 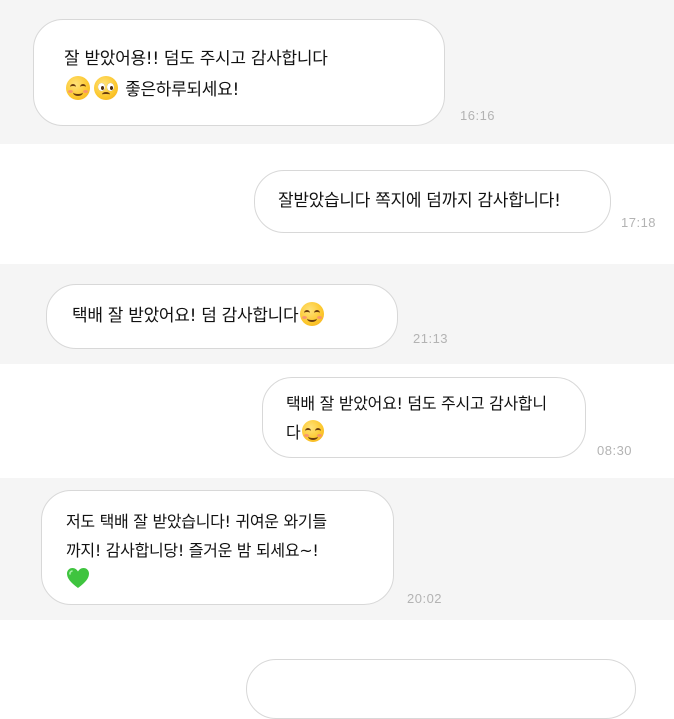 I want to click on message-text-line: 잘 받았어용!! 덤도 주시고 감사합니다, so click(x=196, y=59).